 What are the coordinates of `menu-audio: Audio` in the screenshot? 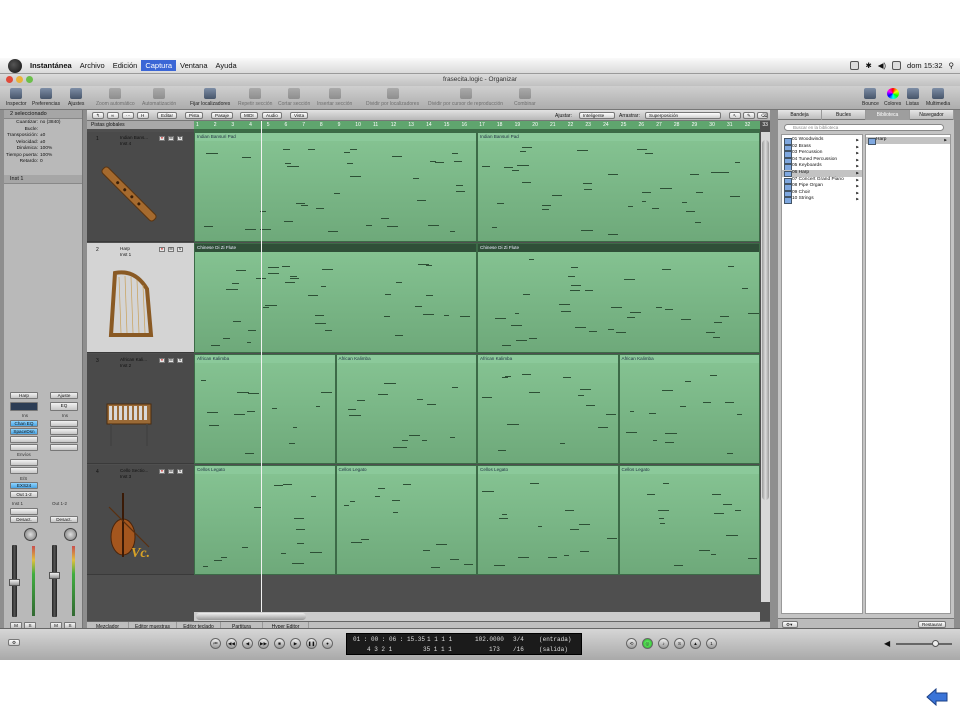 It's located at (272, 115).